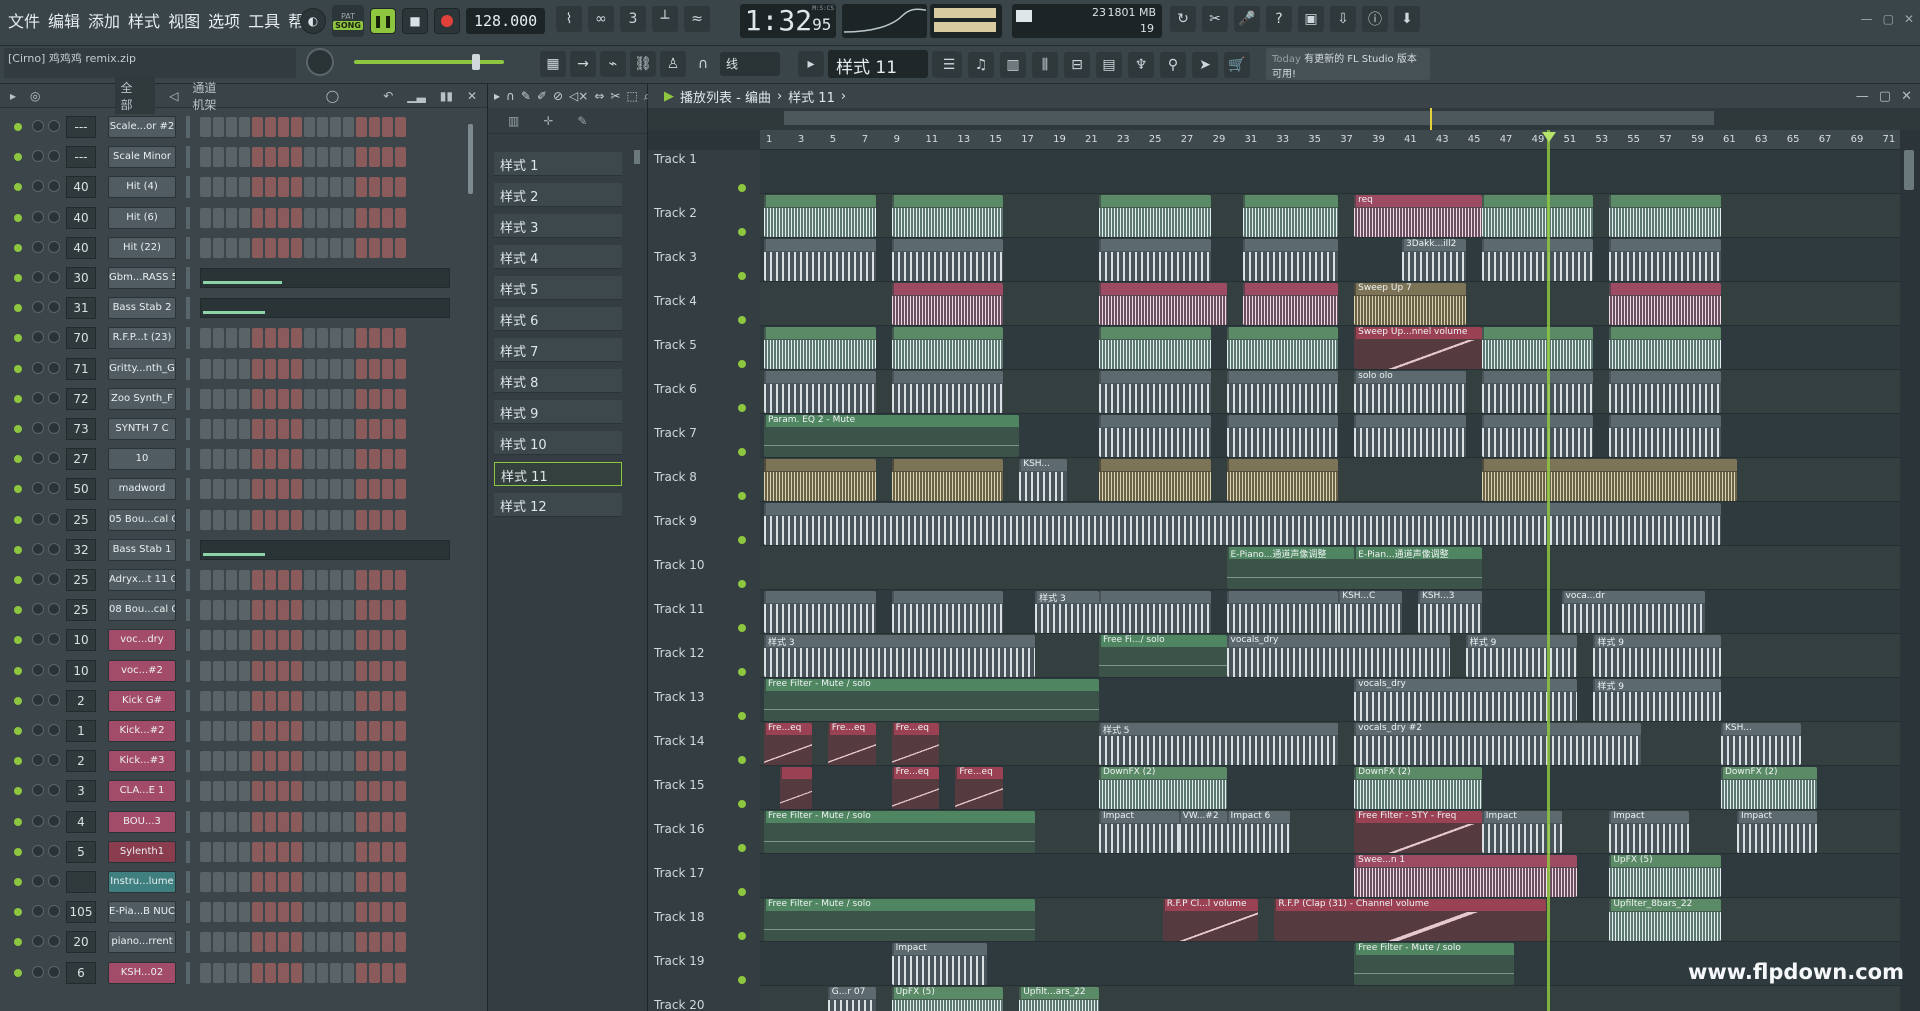 The width and height of the screenshot is (1920, 1011). Describe the element at coordinates (1290, 568) in the screenshot. I see `playlist-clip: E-Piano...通道声像调整` at that location.